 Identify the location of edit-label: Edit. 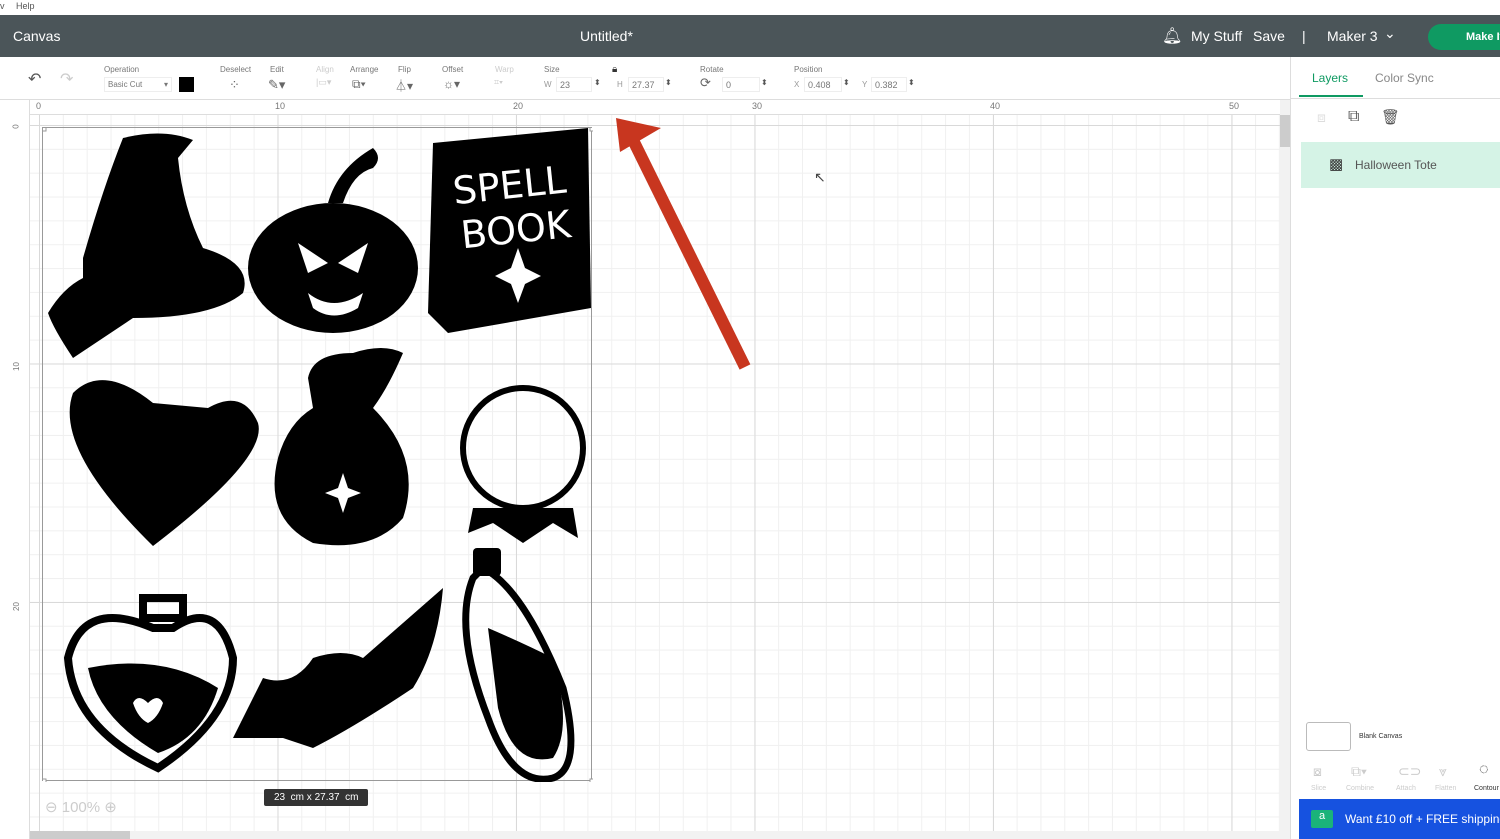
(277, 69).